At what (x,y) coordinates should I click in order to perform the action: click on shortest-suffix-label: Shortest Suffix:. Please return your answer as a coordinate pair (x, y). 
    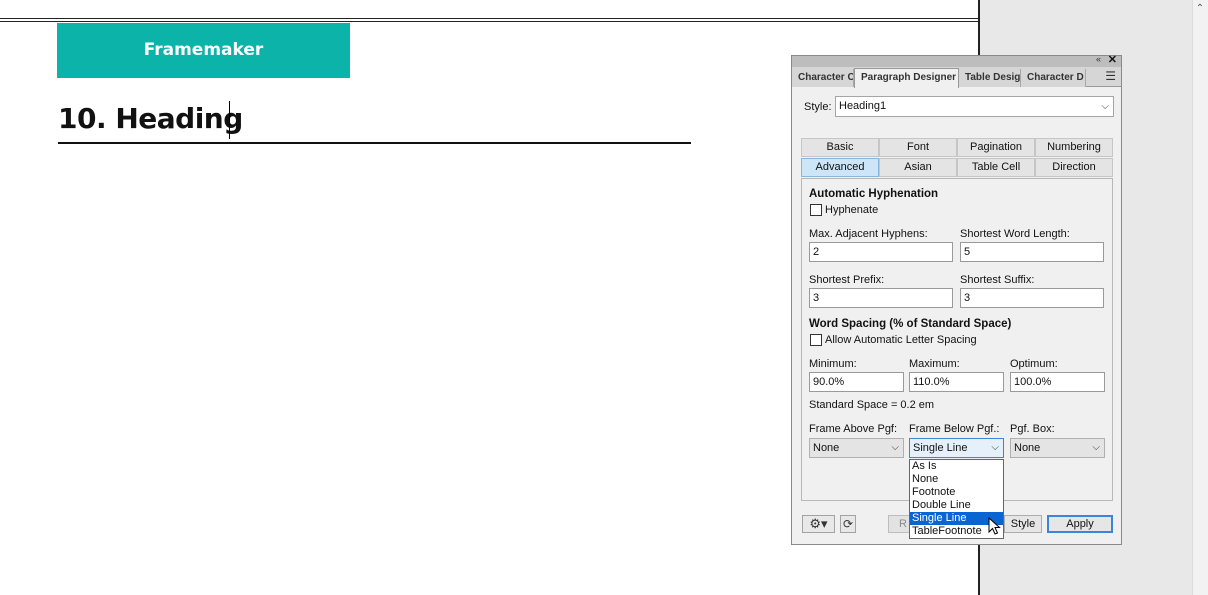
    Looking at the image, I should click on (997, 280).